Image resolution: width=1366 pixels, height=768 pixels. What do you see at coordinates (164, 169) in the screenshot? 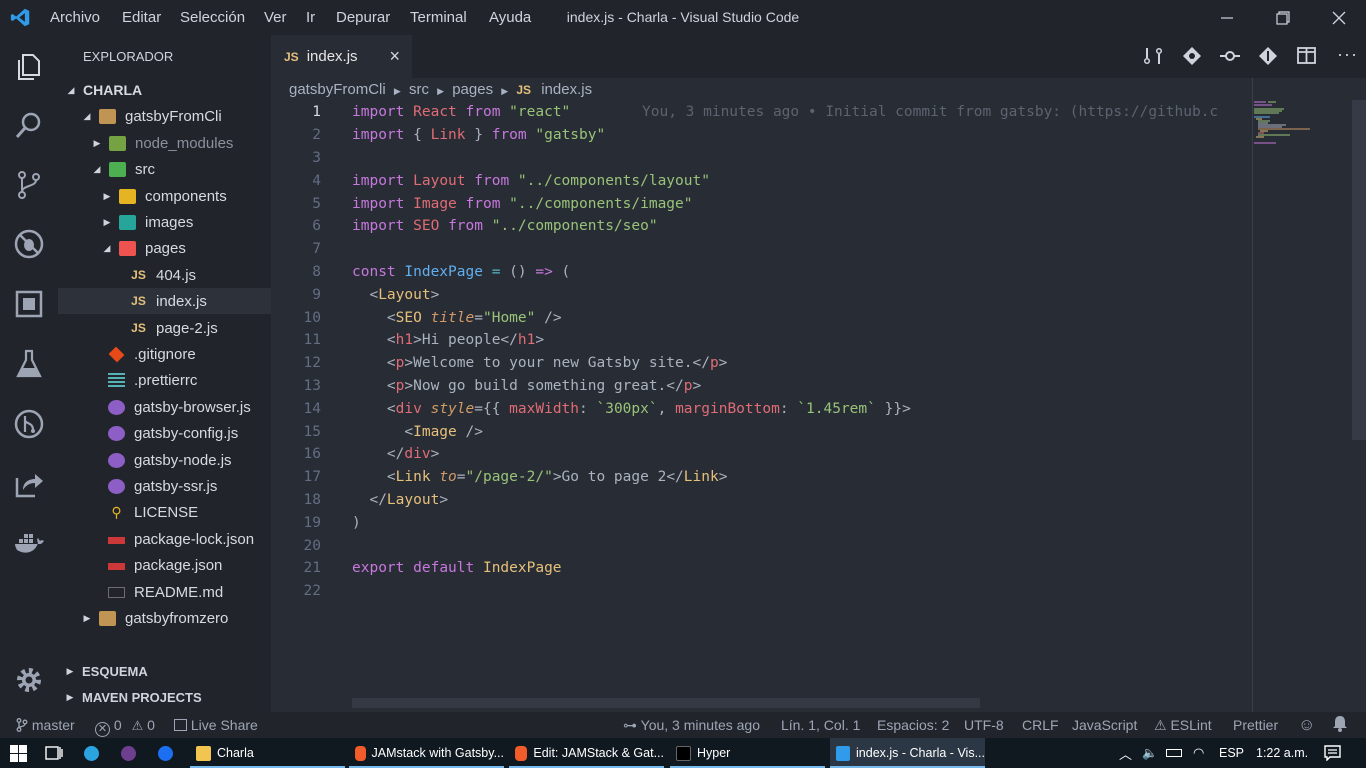
I see `tree-item-src: ◢ src` at bounding box center [164, 169].